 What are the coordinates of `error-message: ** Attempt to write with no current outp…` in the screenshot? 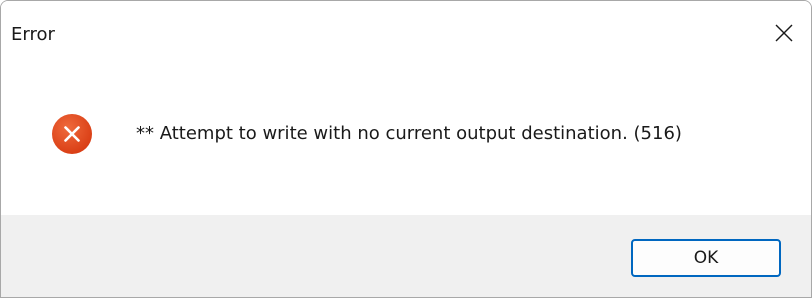 It's located at (409, 133).